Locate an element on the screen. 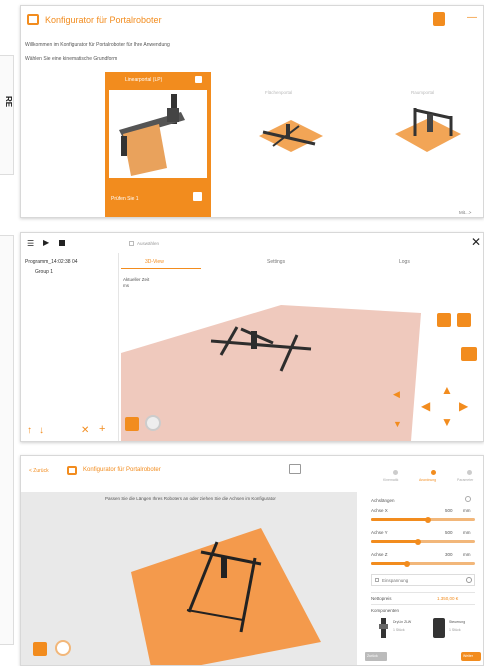  components-header: Komponenten is located at coordinates (385, 610).